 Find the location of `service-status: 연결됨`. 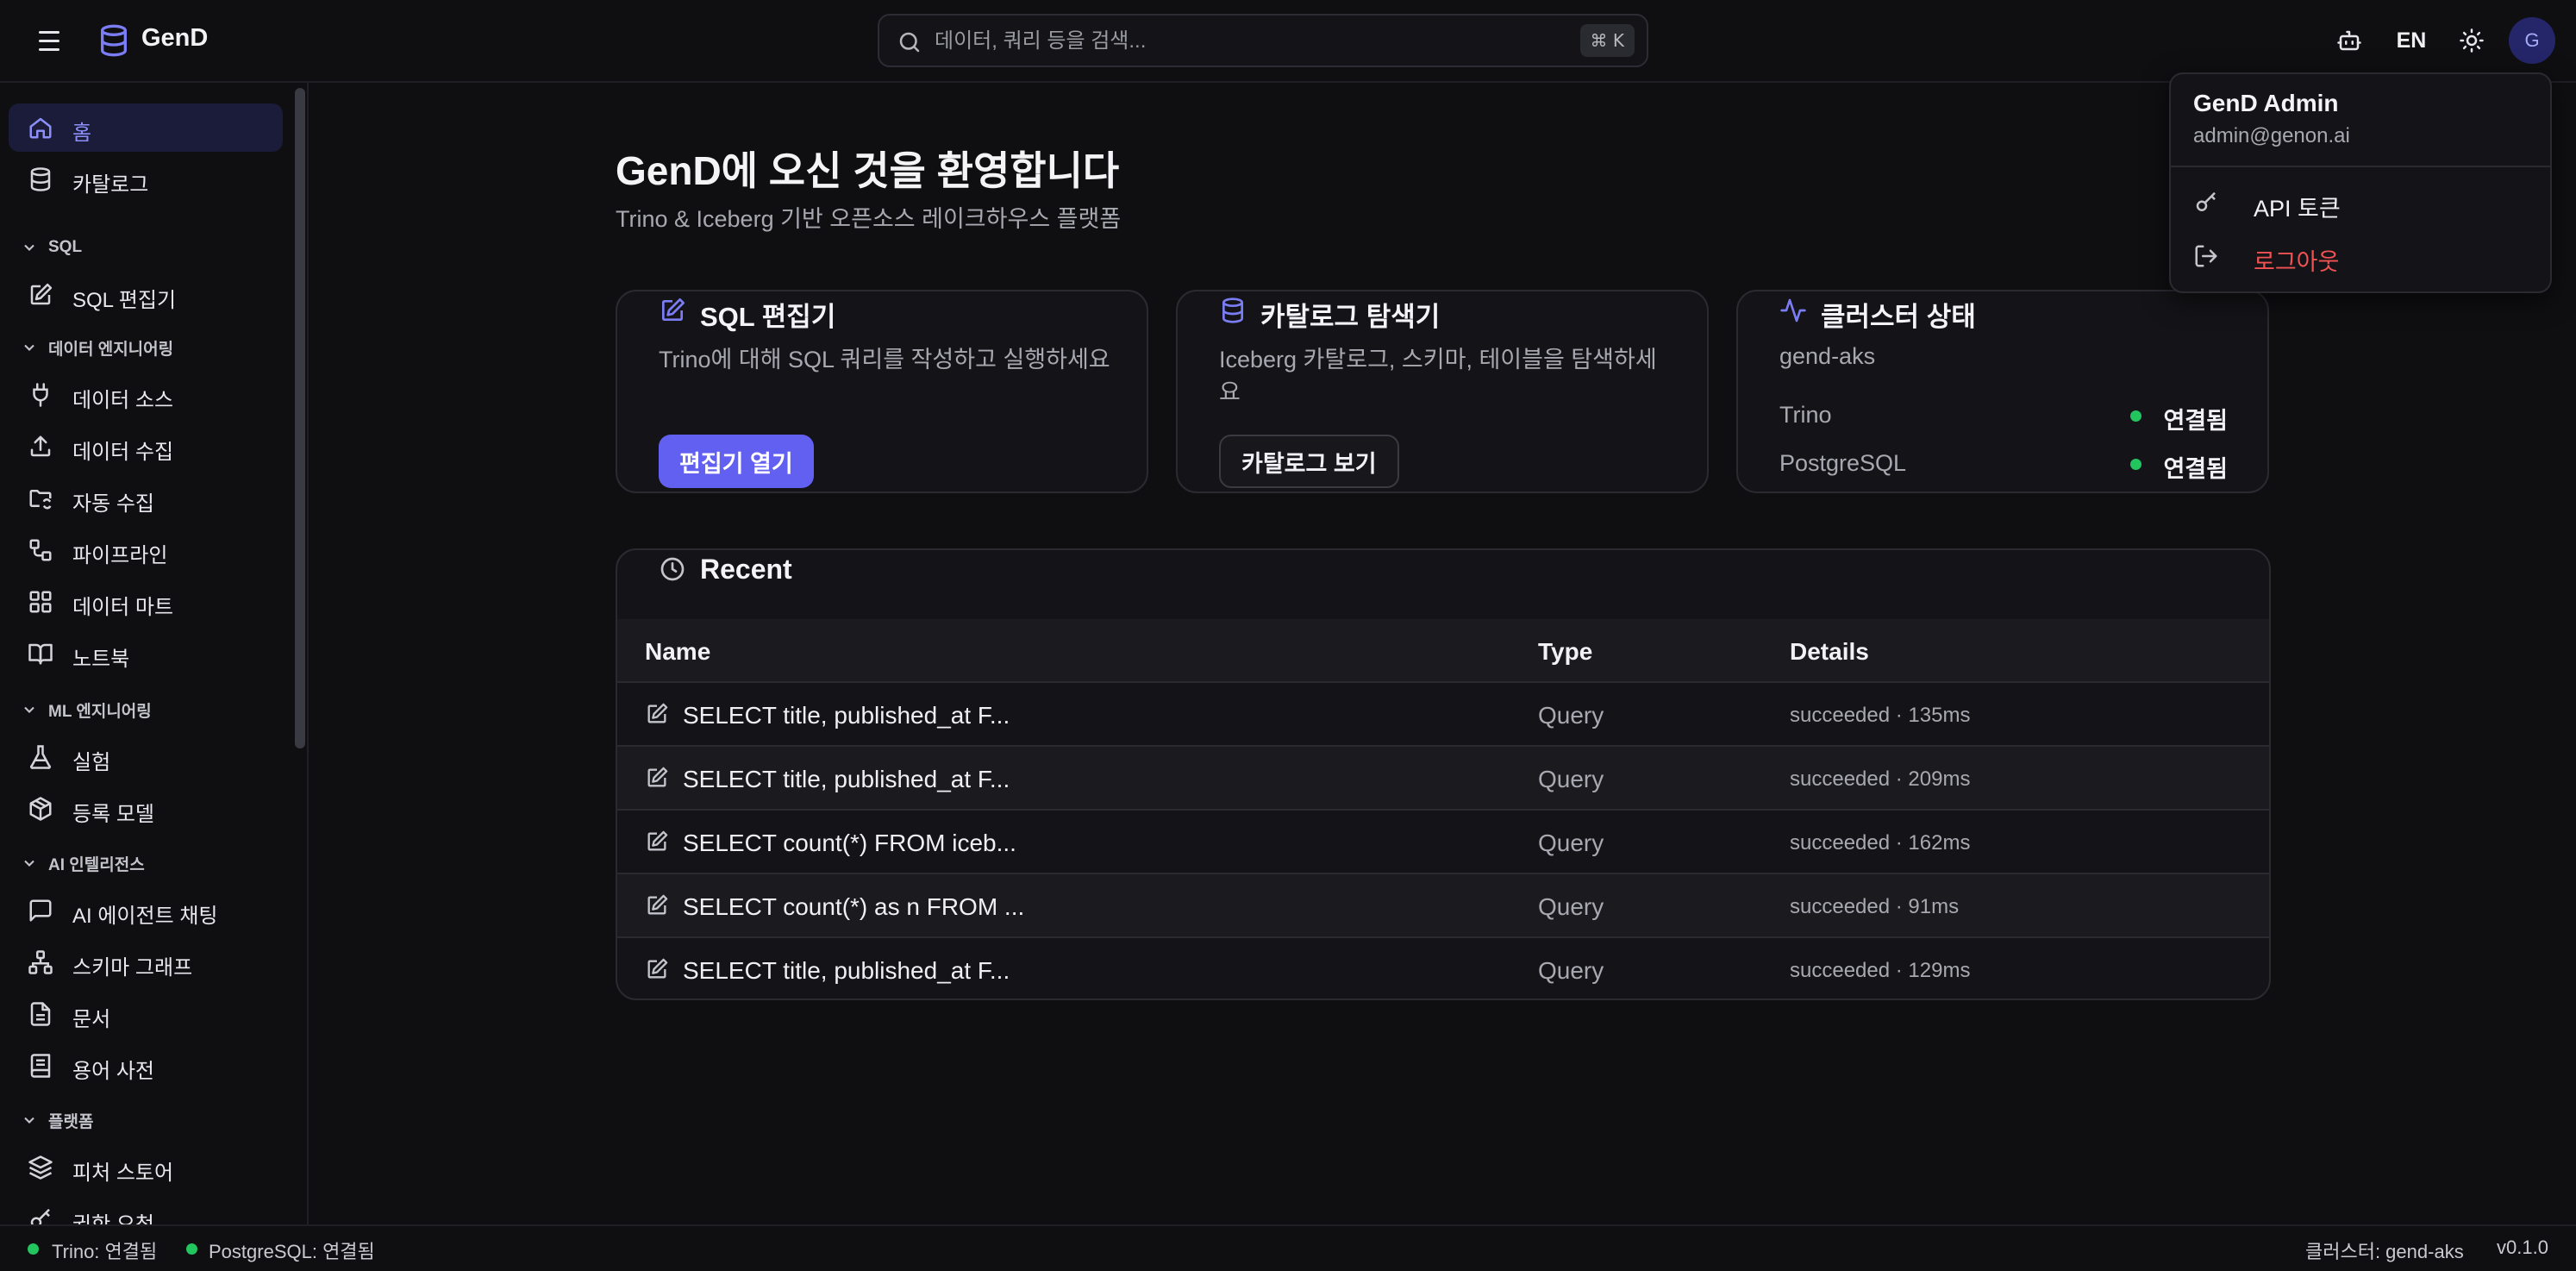

service-status: 연결됨 is located at coordinates (2195, 469).